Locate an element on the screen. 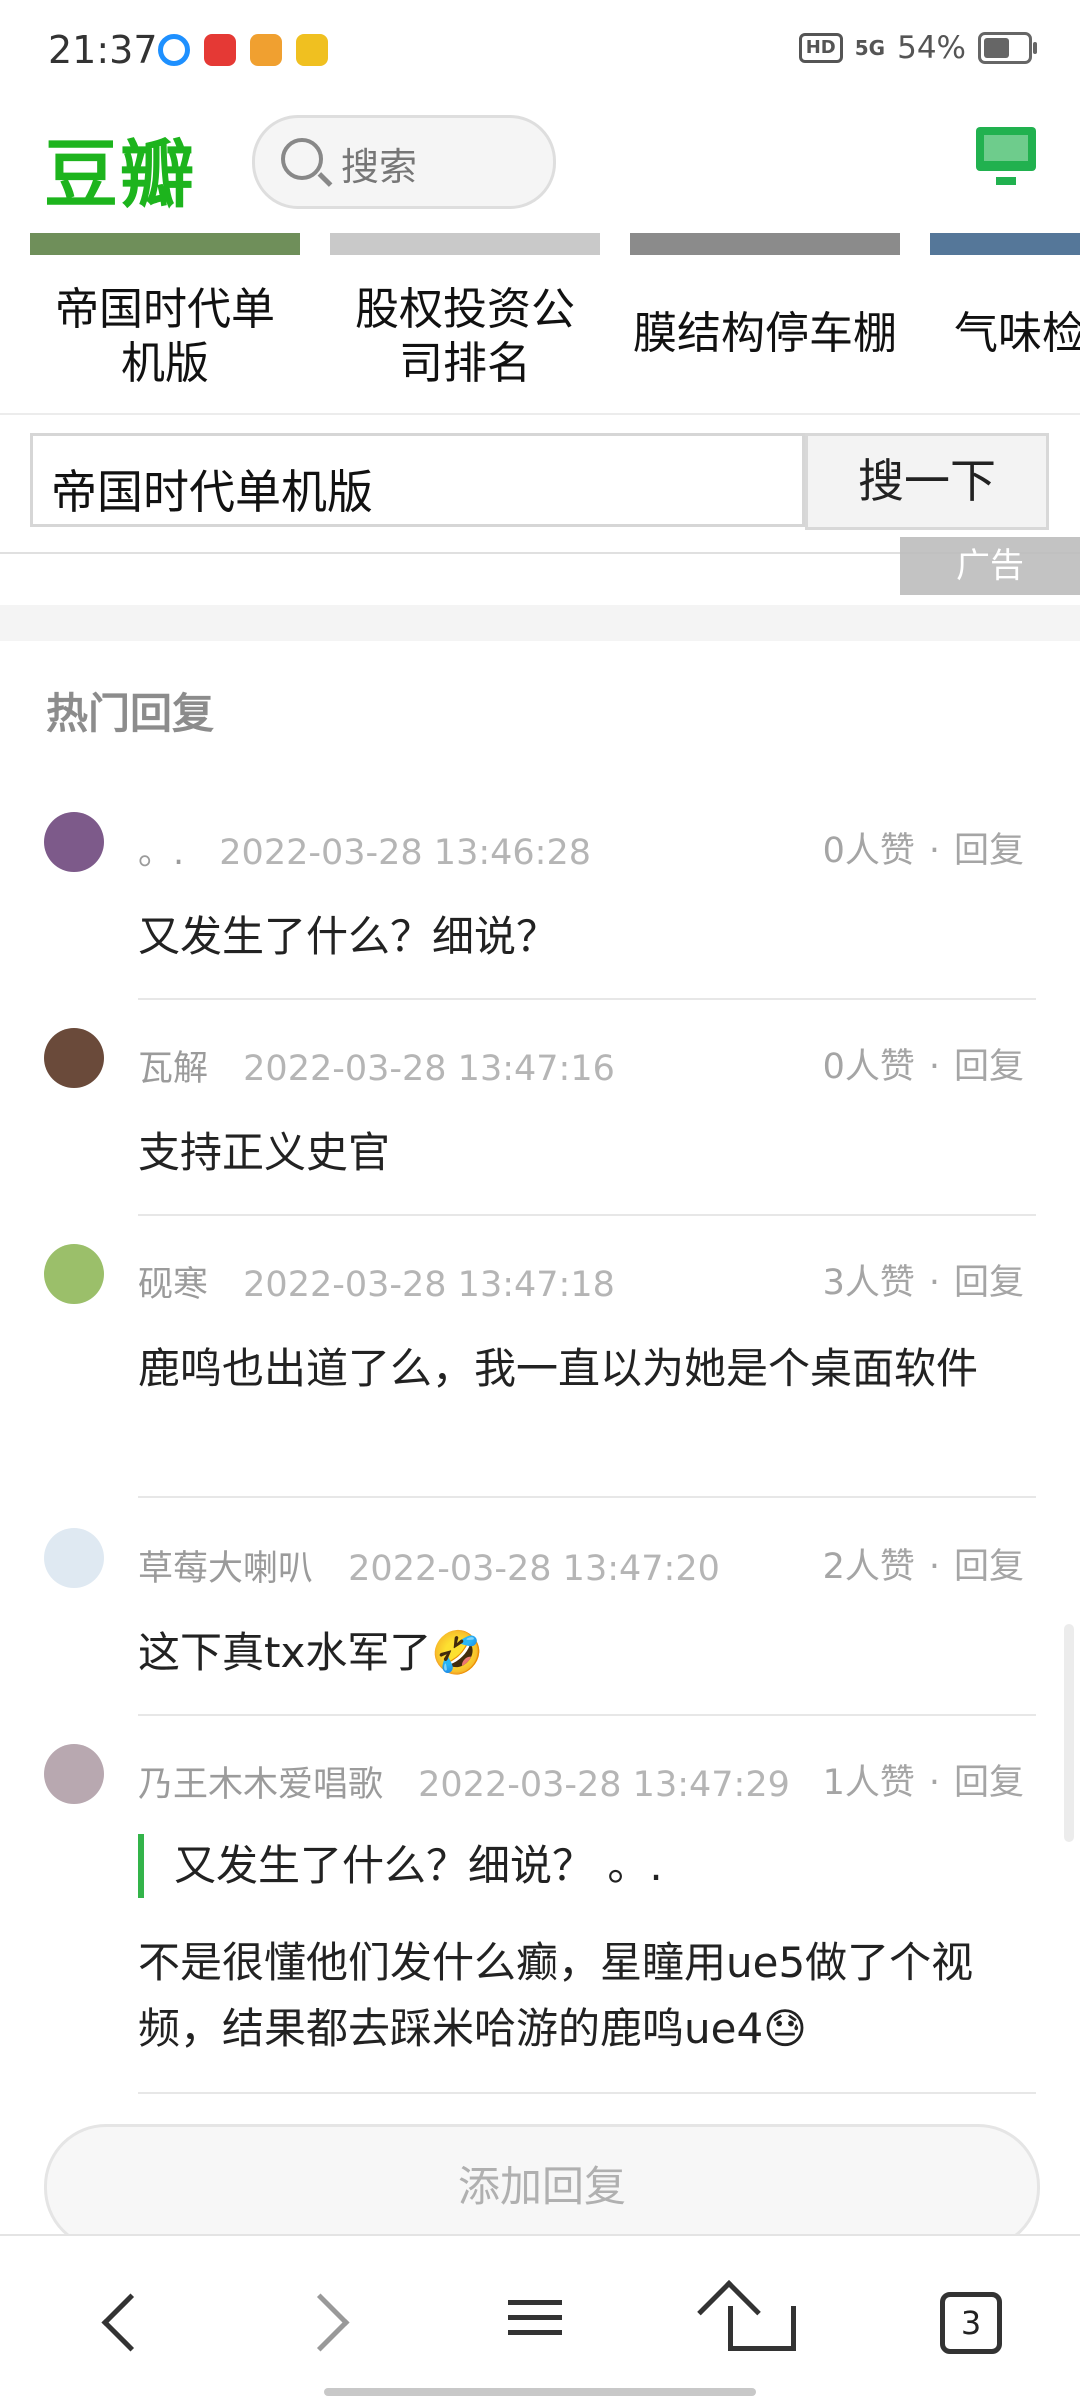  menu-button is located at coordinates (535, 2325).